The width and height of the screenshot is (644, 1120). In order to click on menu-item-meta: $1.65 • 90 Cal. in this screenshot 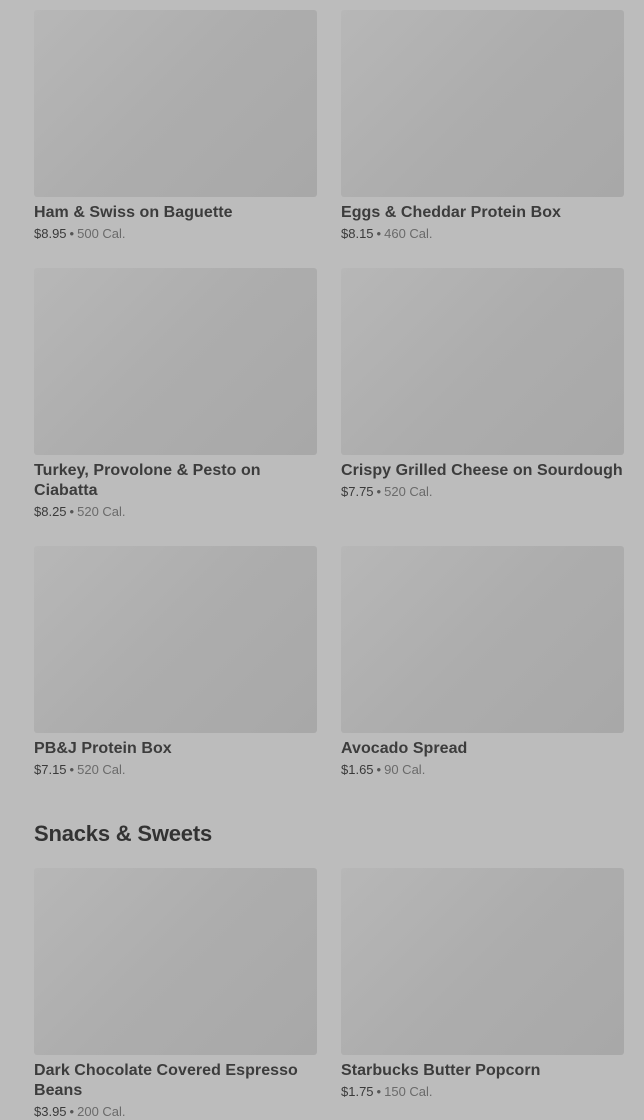, I will do `click(482, 770)`.